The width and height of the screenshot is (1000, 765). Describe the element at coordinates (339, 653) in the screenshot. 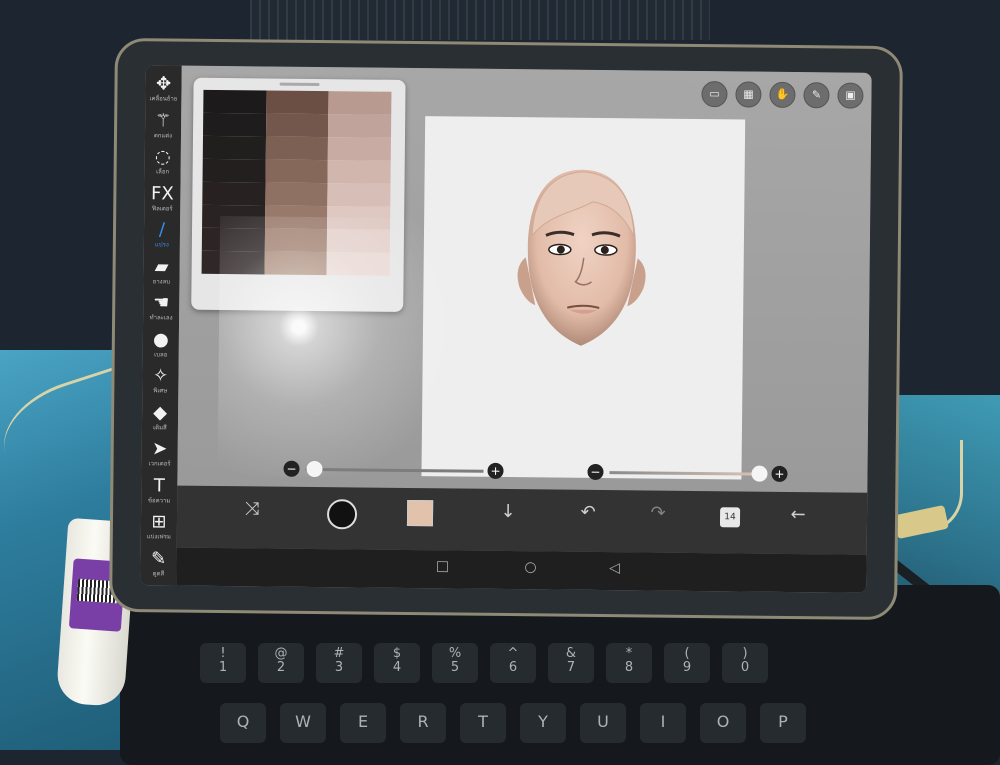

I see `key-shift-label: #` at that location.